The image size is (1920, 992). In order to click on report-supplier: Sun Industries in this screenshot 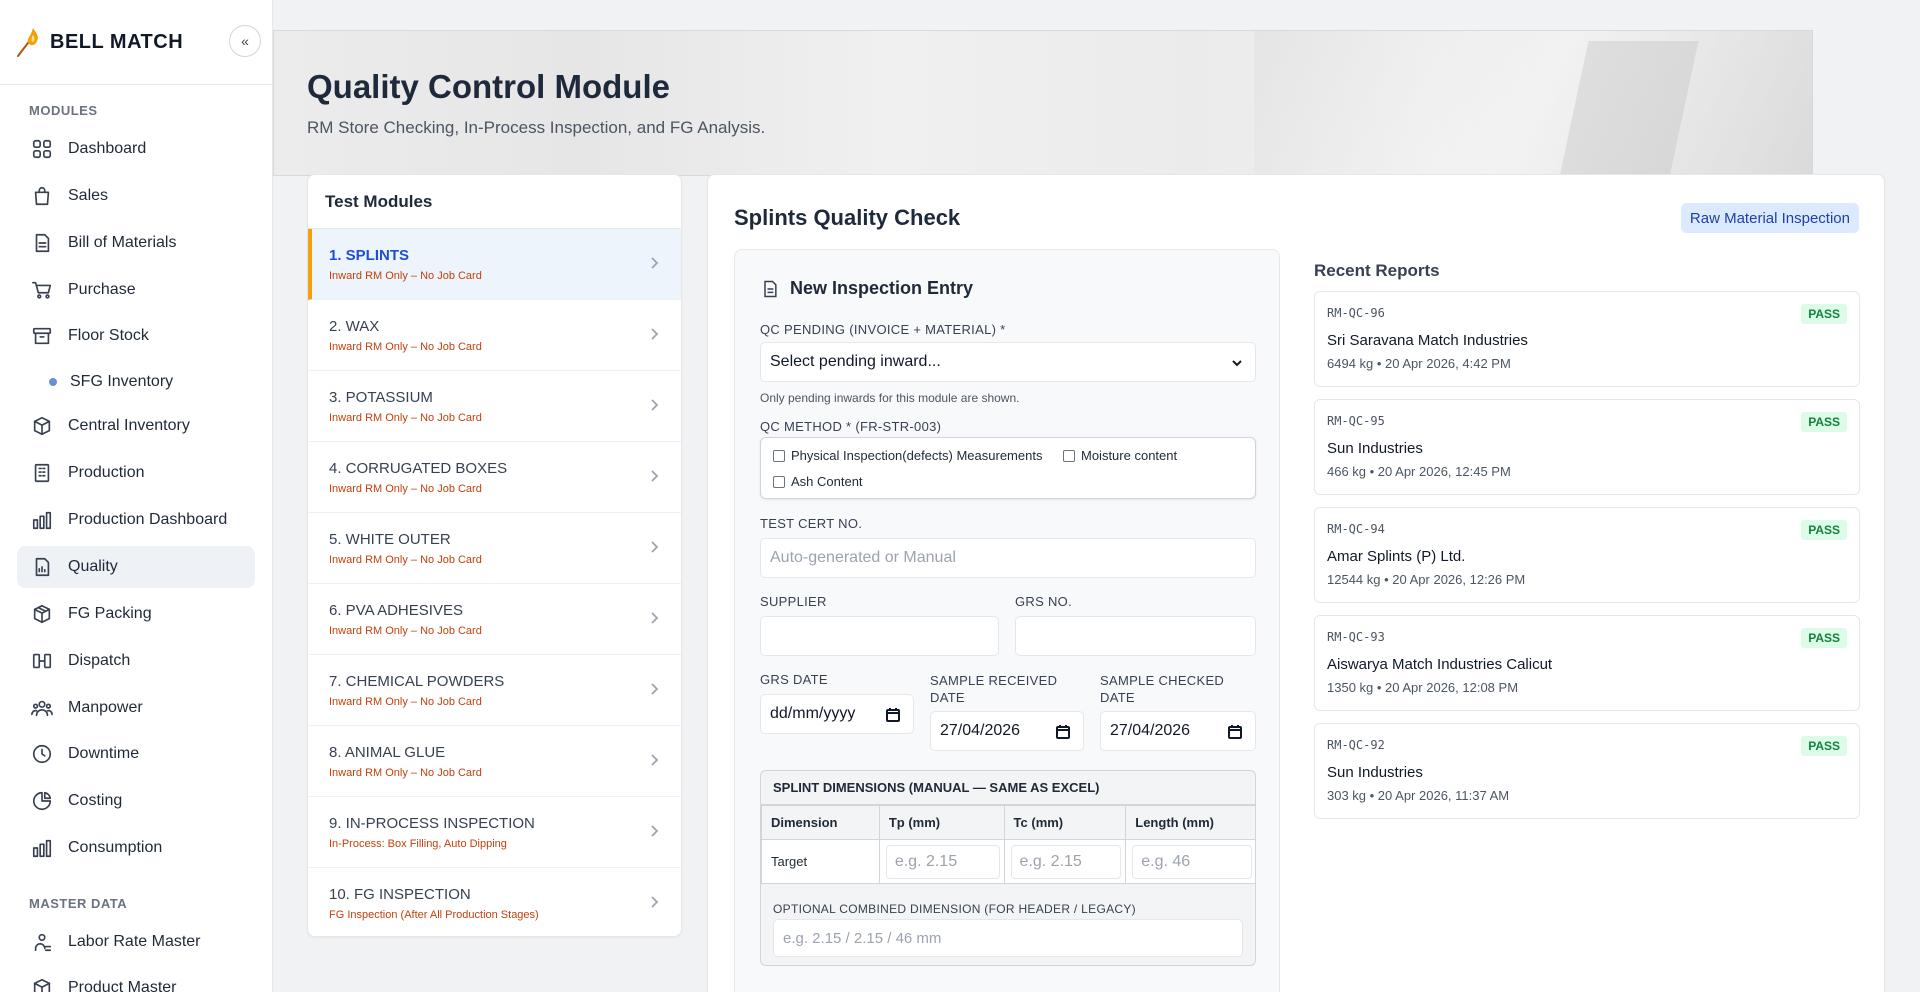, I will do `click(1375, 772)`.